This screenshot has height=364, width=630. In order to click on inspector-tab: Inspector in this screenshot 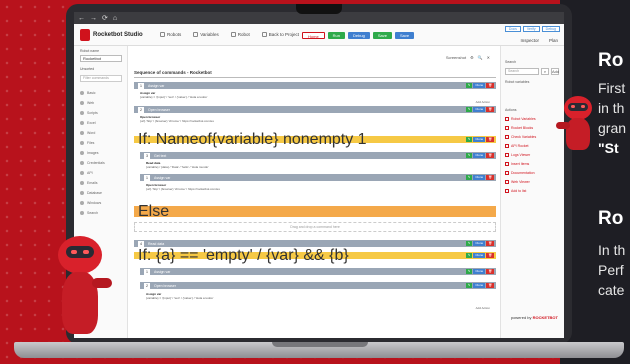, I will do `click(529, 40)`.